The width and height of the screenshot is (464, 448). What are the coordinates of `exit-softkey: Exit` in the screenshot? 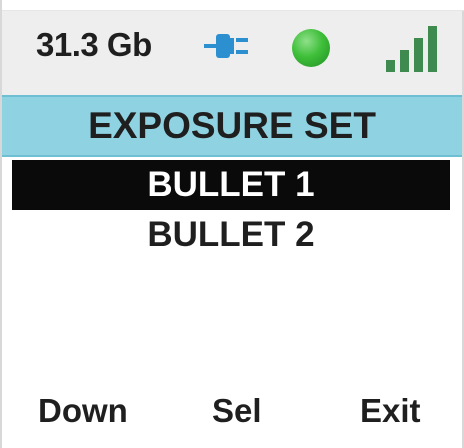 It's located at (390, 411).